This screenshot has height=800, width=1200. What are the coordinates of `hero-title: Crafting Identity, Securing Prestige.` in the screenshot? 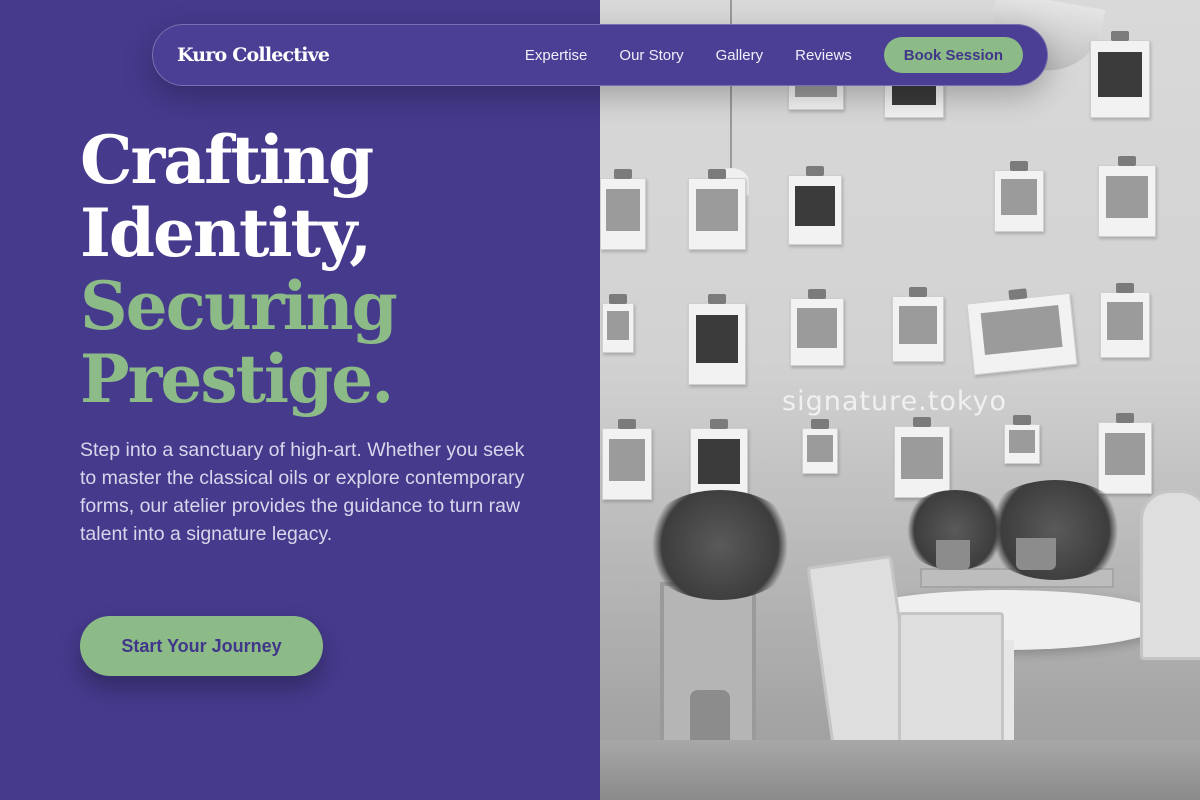 It's located at (239, 269).